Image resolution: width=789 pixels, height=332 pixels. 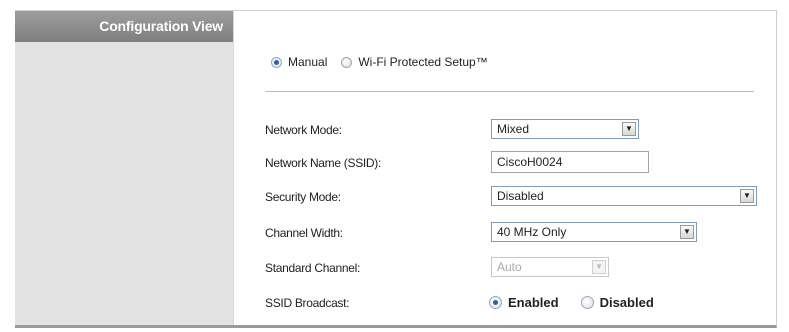 I want to click on enabled-radio, so click(x=495, y=302).